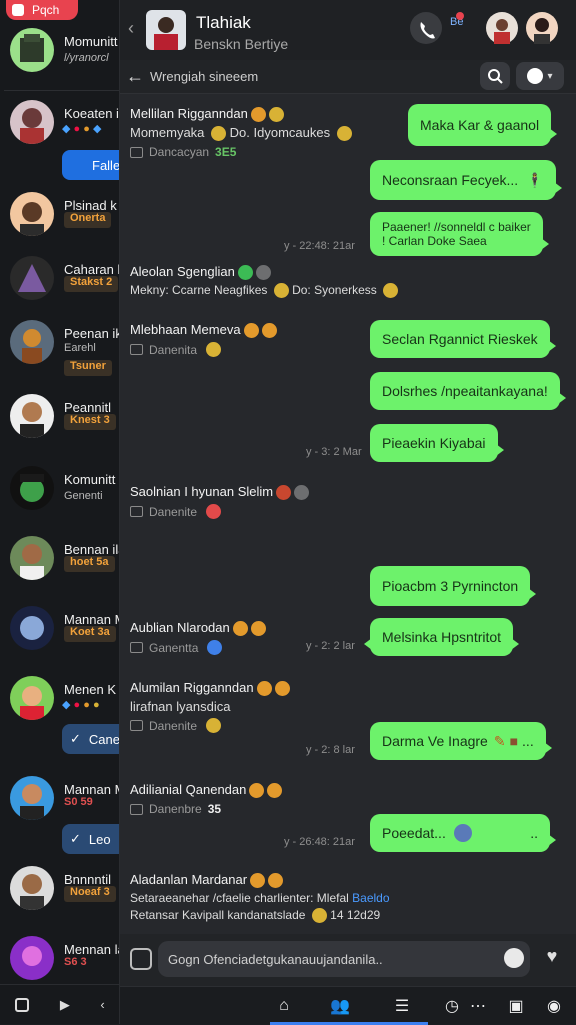  Describe the element at coordinates (210, 726) in the screenshot. I see `message-meta: Danenite` at that location.